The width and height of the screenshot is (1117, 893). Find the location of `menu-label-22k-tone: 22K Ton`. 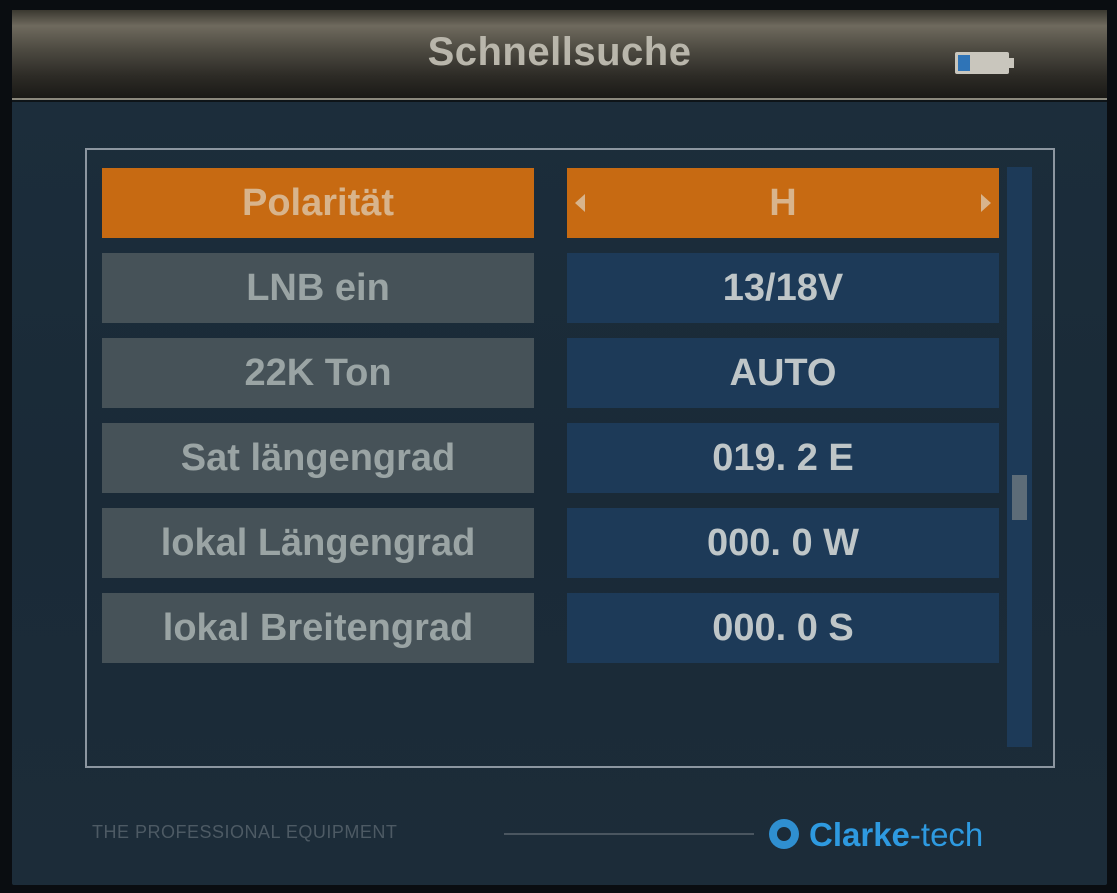

menu-label-22k-tone: 22K Ton is located at coordinates (318, 373).